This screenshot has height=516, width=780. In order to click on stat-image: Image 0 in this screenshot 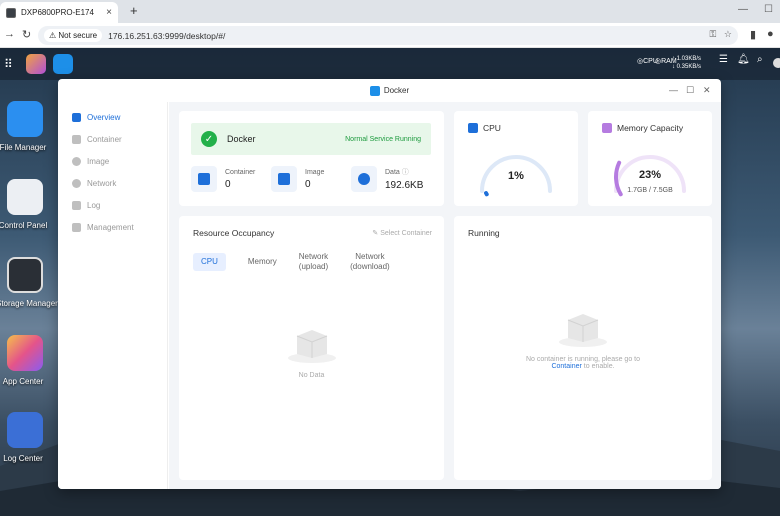, I will do `click(297, 179)`.